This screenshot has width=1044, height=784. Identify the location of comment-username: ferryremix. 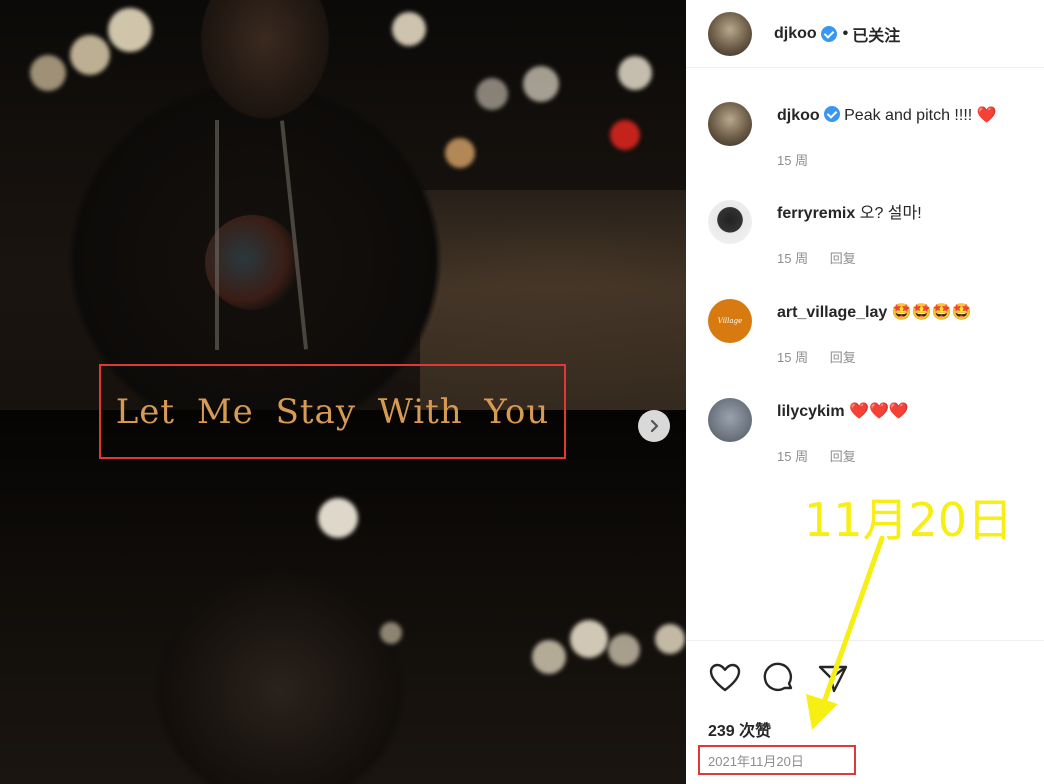
(816, 213).